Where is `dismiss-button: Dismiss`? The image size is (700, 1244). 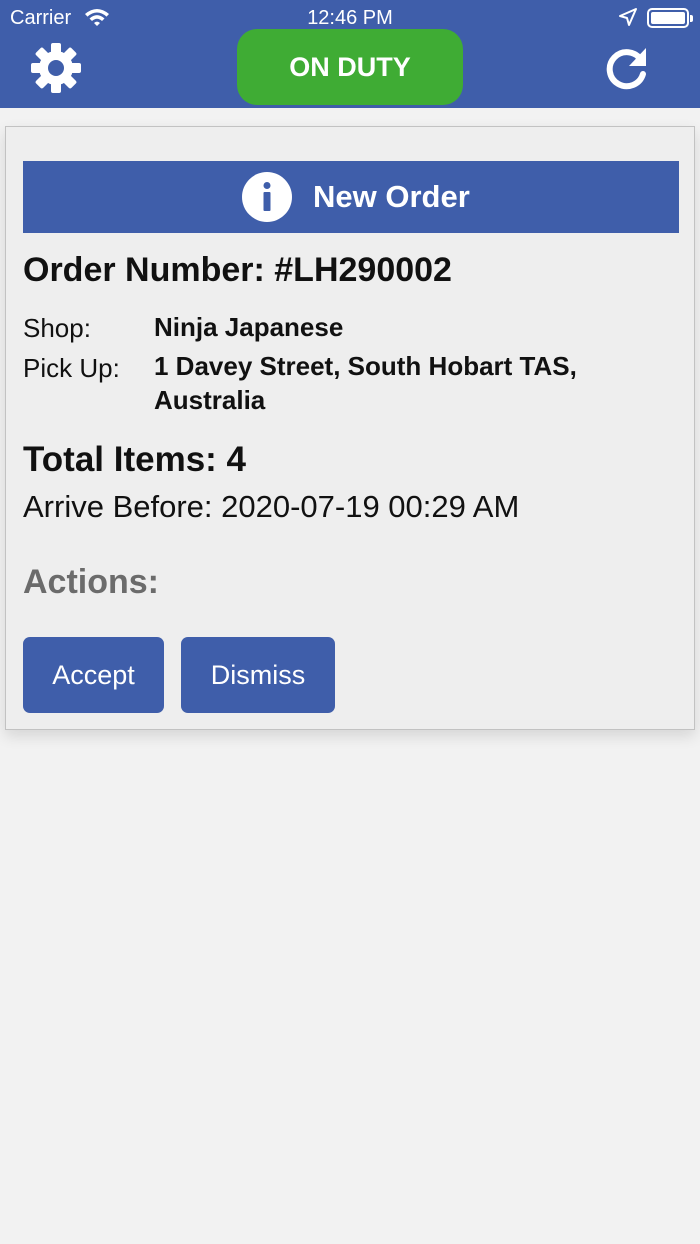 dismiss-button: Dismiss is located at coordinates (258, 675).